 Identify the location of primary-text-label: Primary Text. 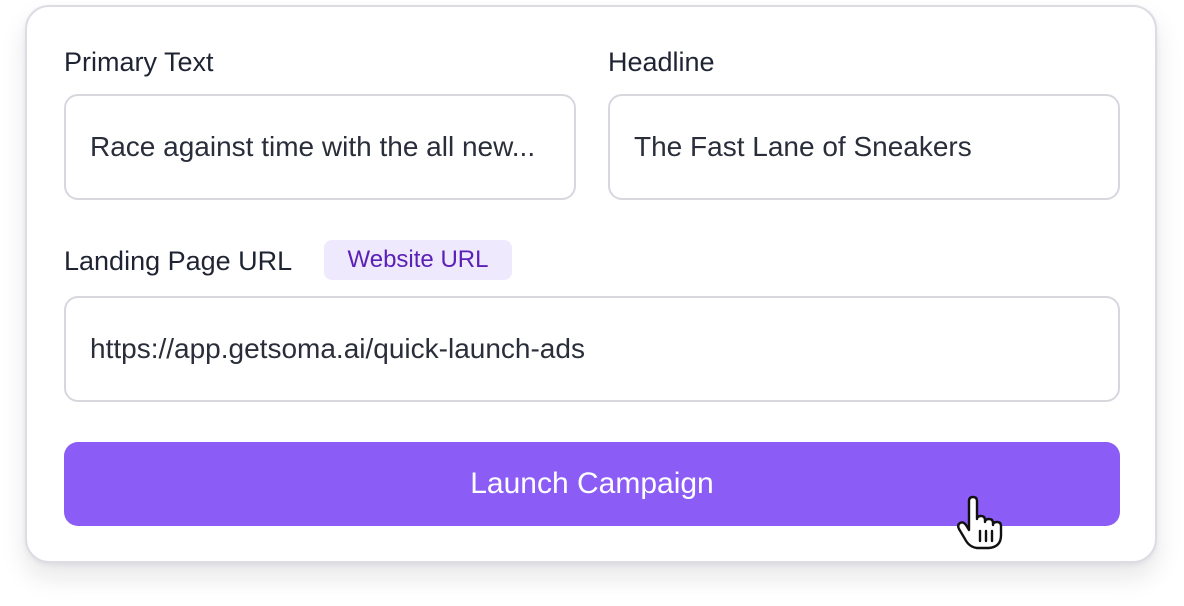
(139, 62).